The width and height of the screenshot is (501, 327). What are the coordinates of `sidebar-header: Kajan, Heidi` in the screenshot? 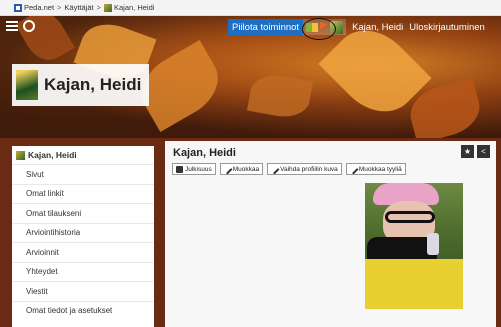 It's located at (83, 155).